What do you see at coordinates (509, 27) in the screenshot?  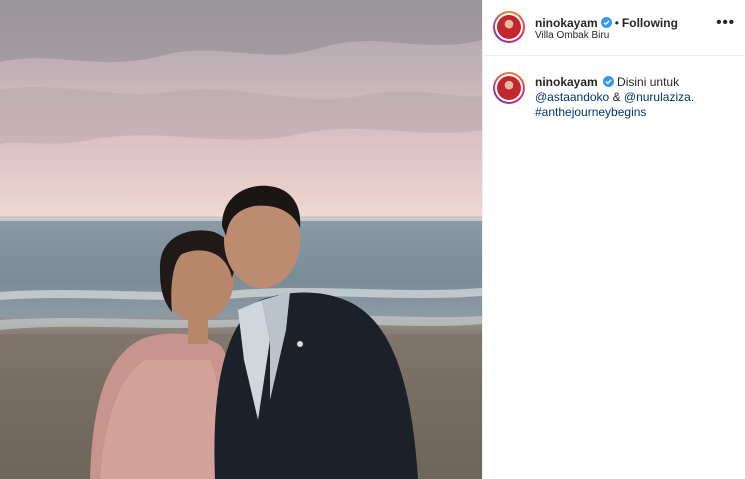 I see `avatar-icon` at bounding box center [509, 27].